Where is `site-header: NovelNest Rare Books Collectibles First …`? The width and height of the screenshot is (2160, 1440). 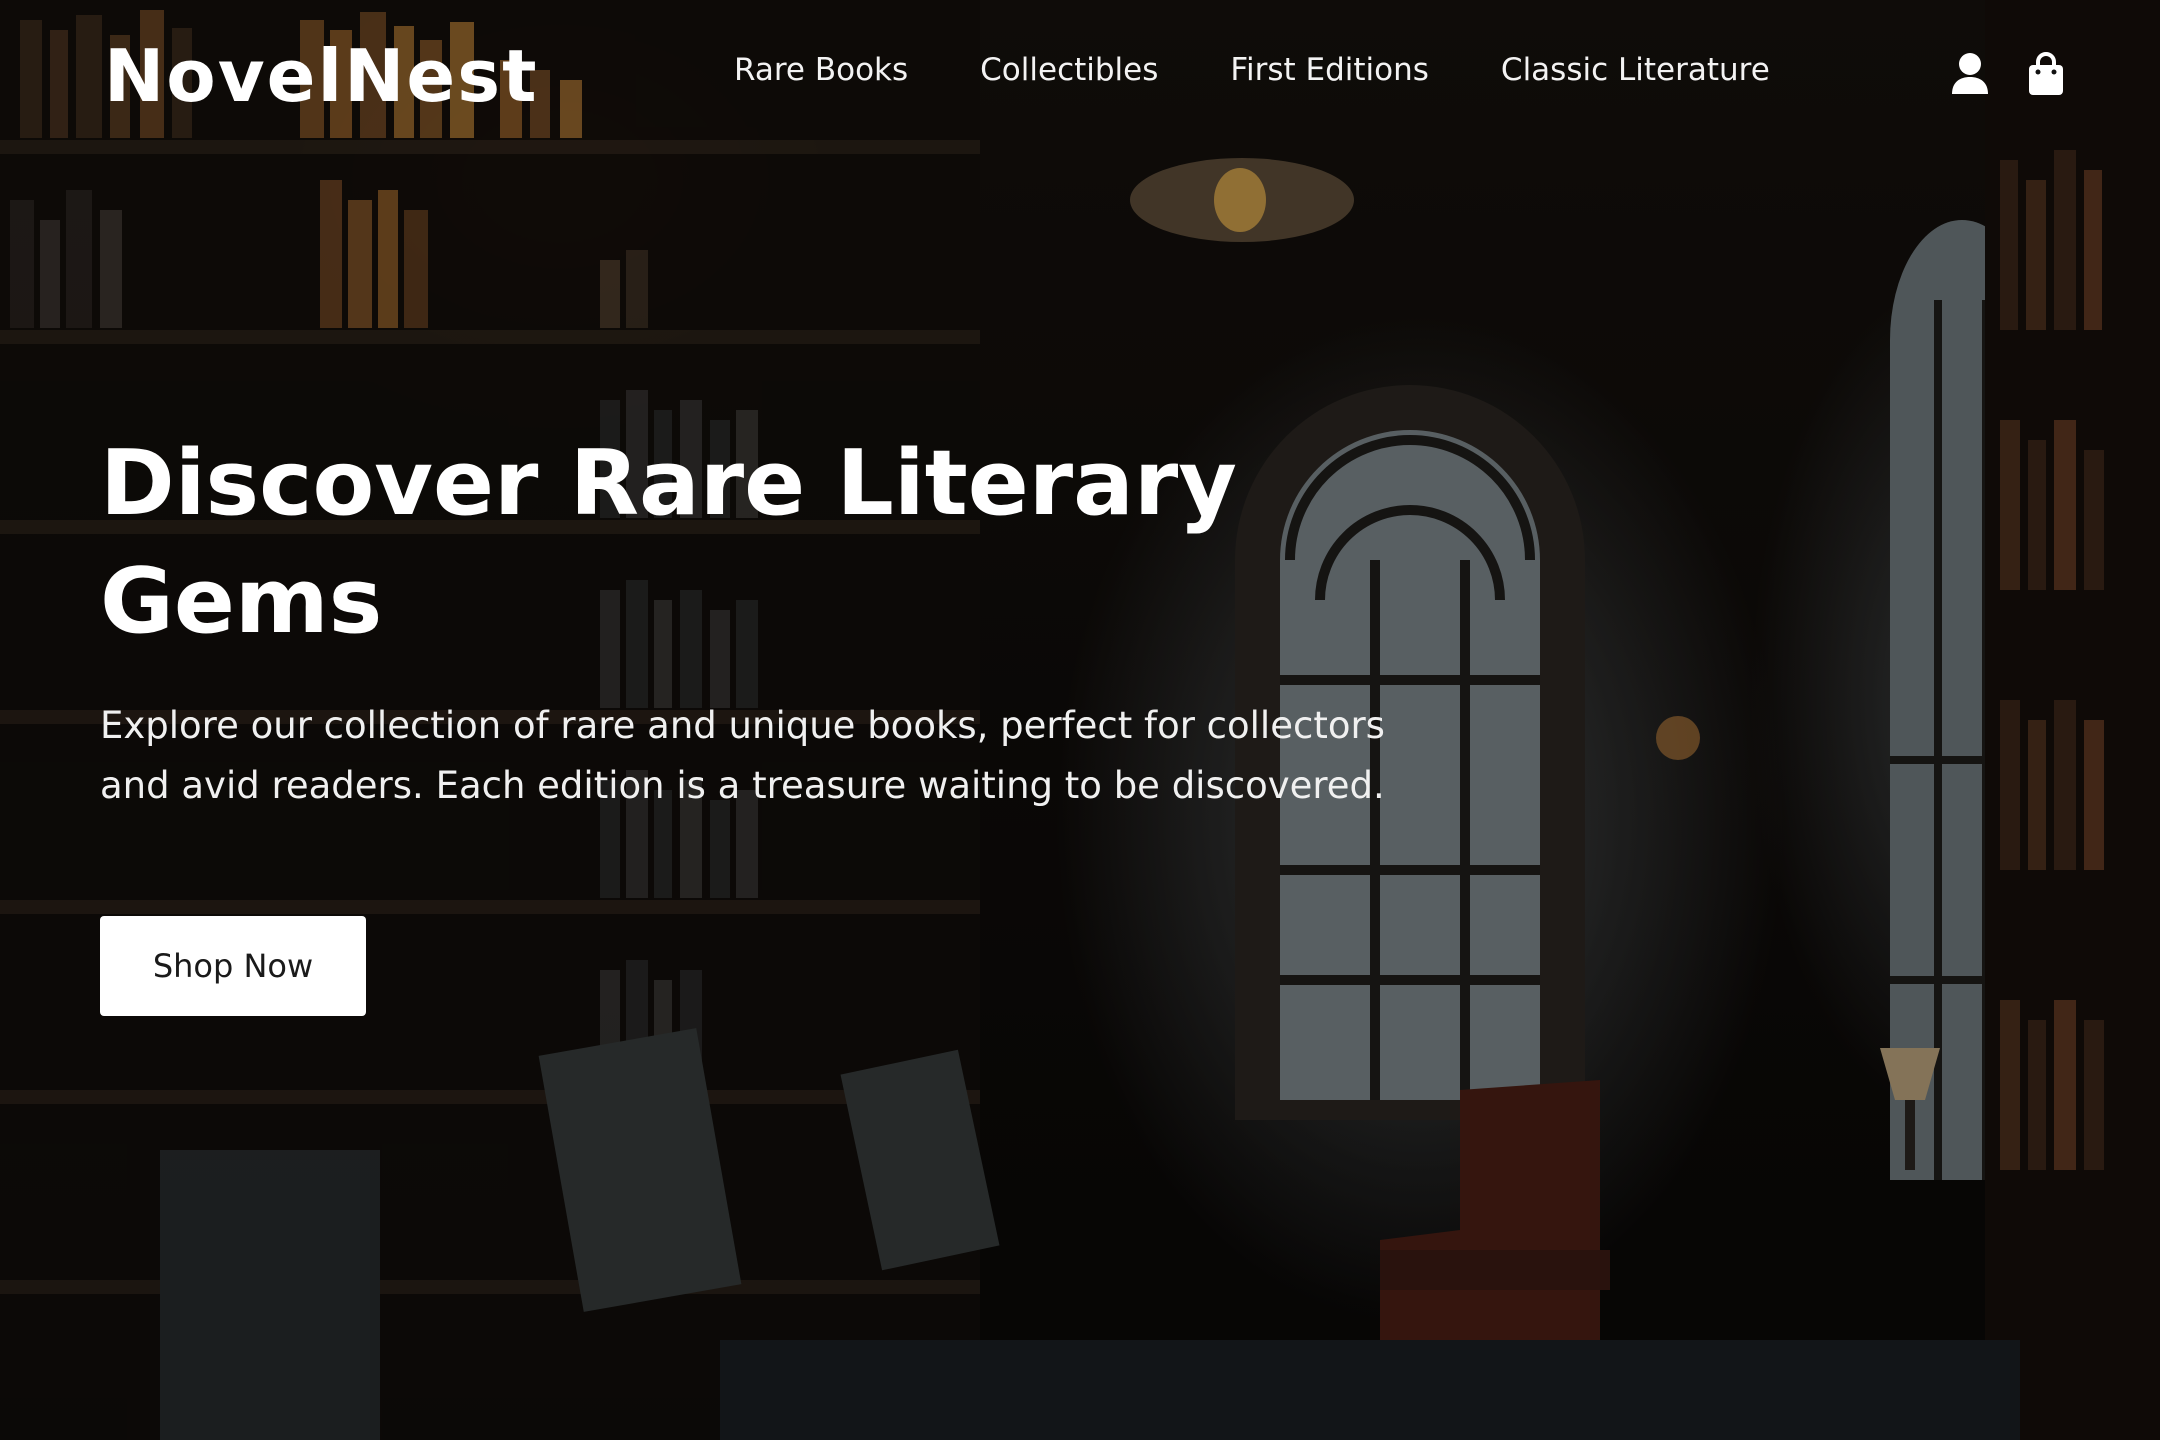
site-header: NovelNest Rare Books Collectibles First … is located at coordinates (1080, 75).